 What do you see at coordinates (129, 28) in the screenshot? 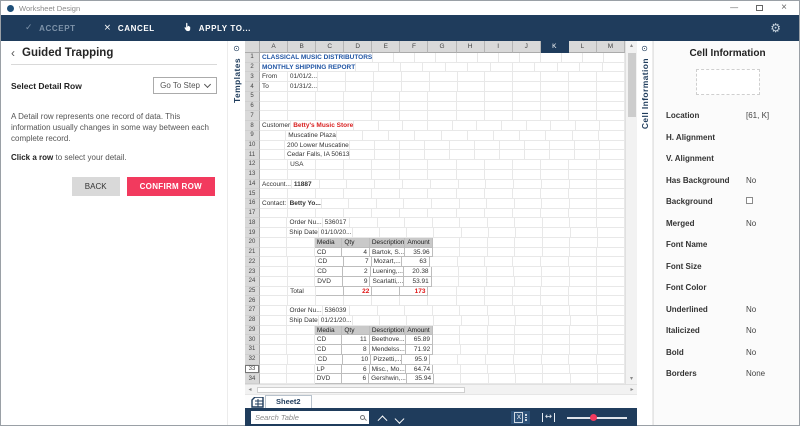
I see `cancel-button: × CANCEL` at bounding box center [129, 28].